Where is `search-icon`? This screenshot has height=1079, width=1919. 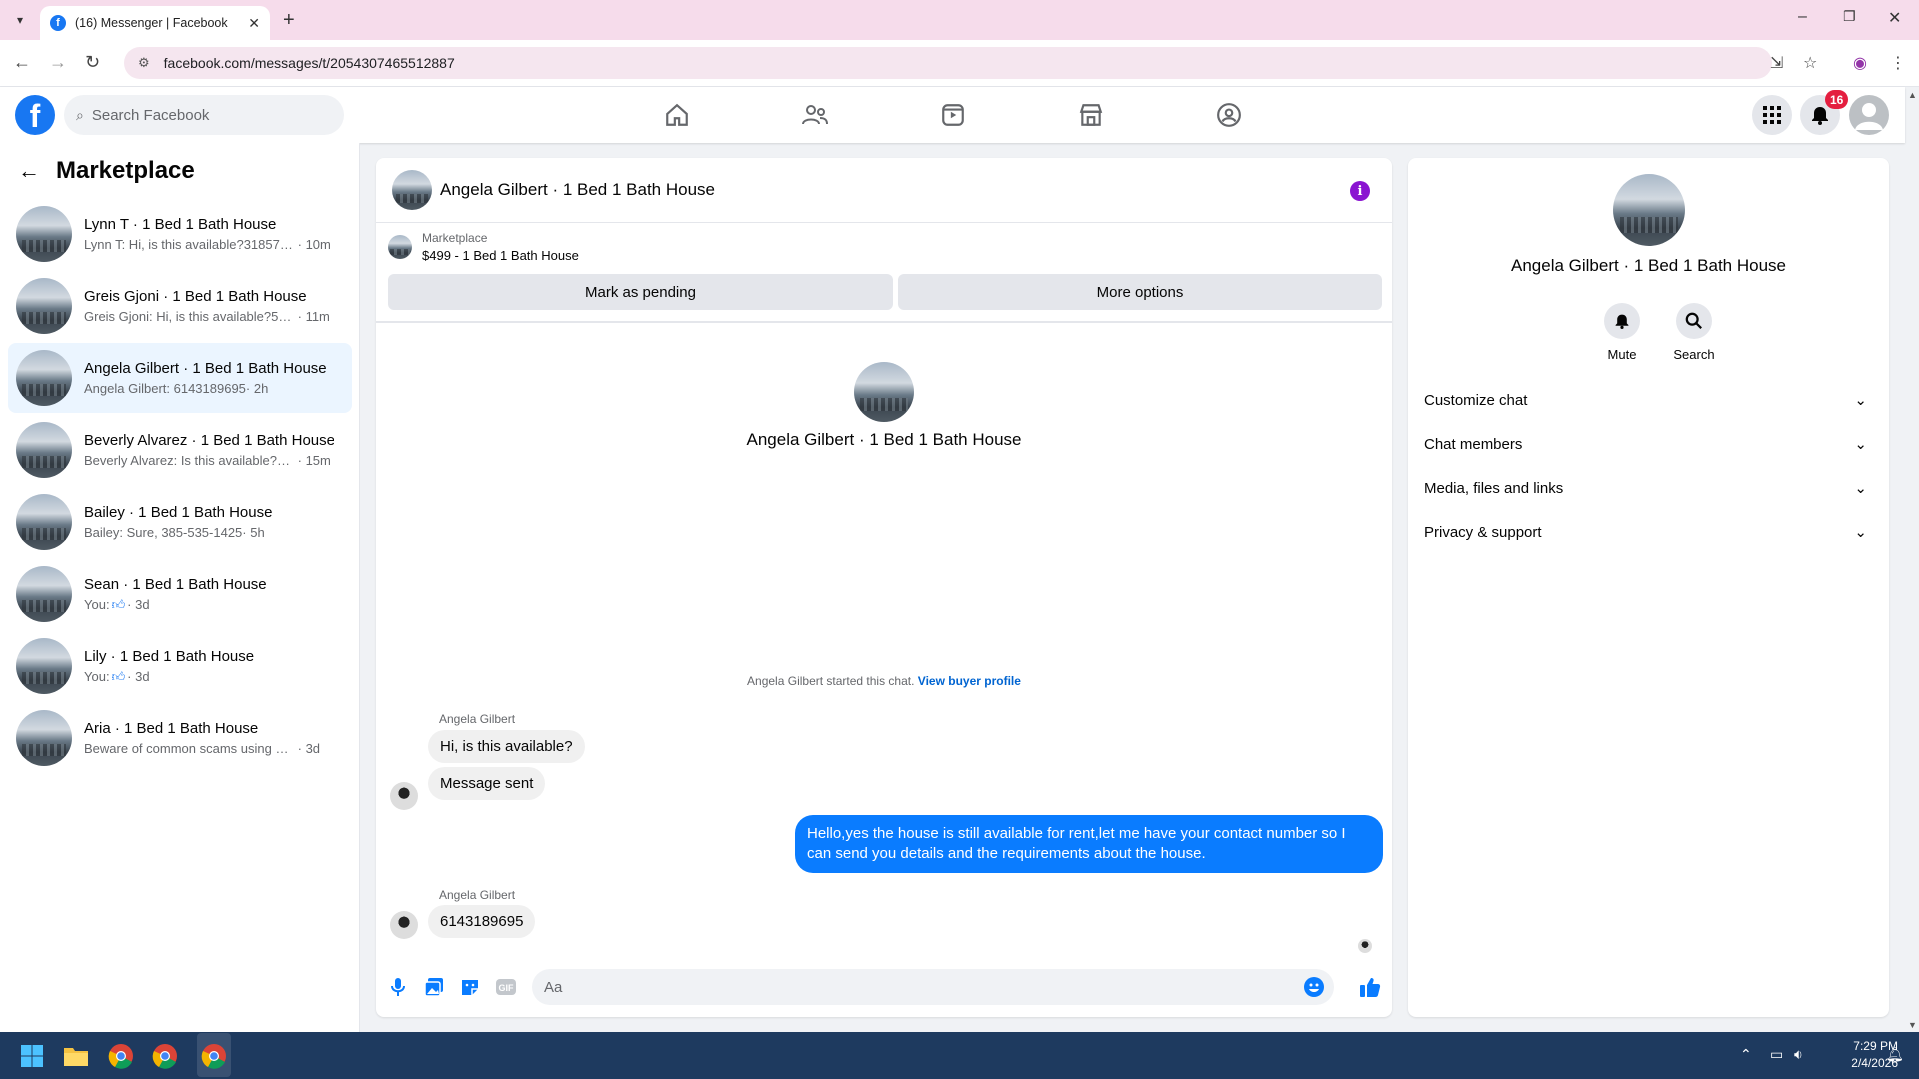 search-icon is located at coordinates (1694, 321).